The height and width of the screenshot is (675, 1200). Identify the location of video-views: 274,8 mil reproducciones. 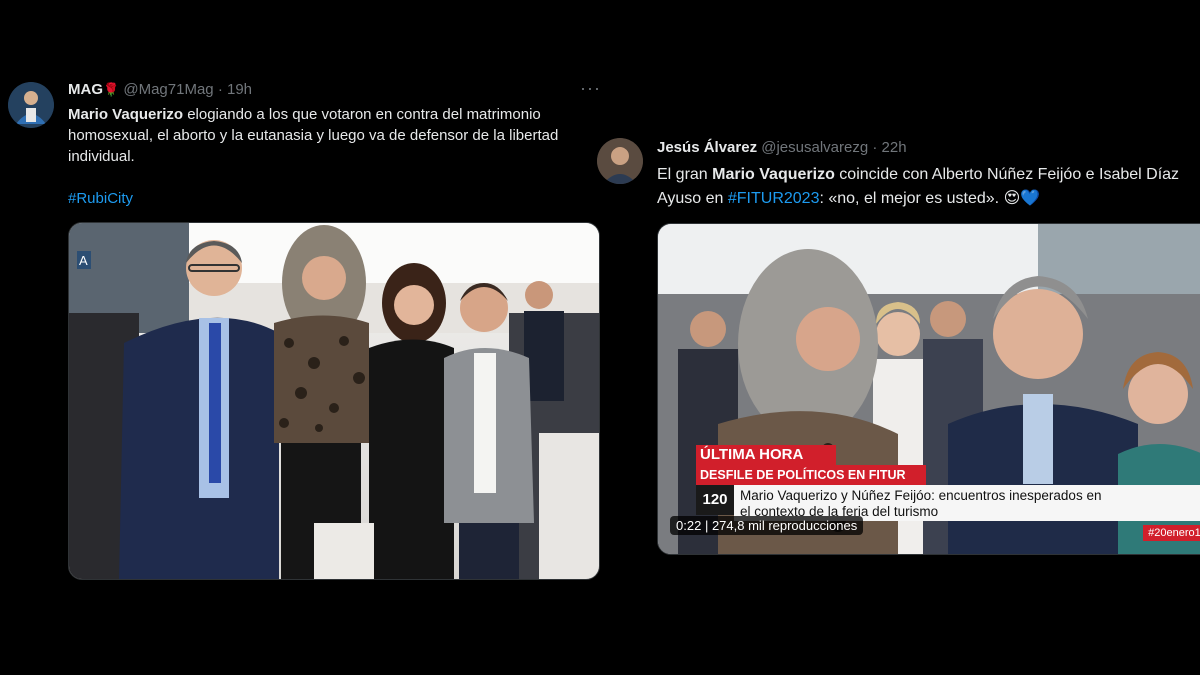
(784, 525).